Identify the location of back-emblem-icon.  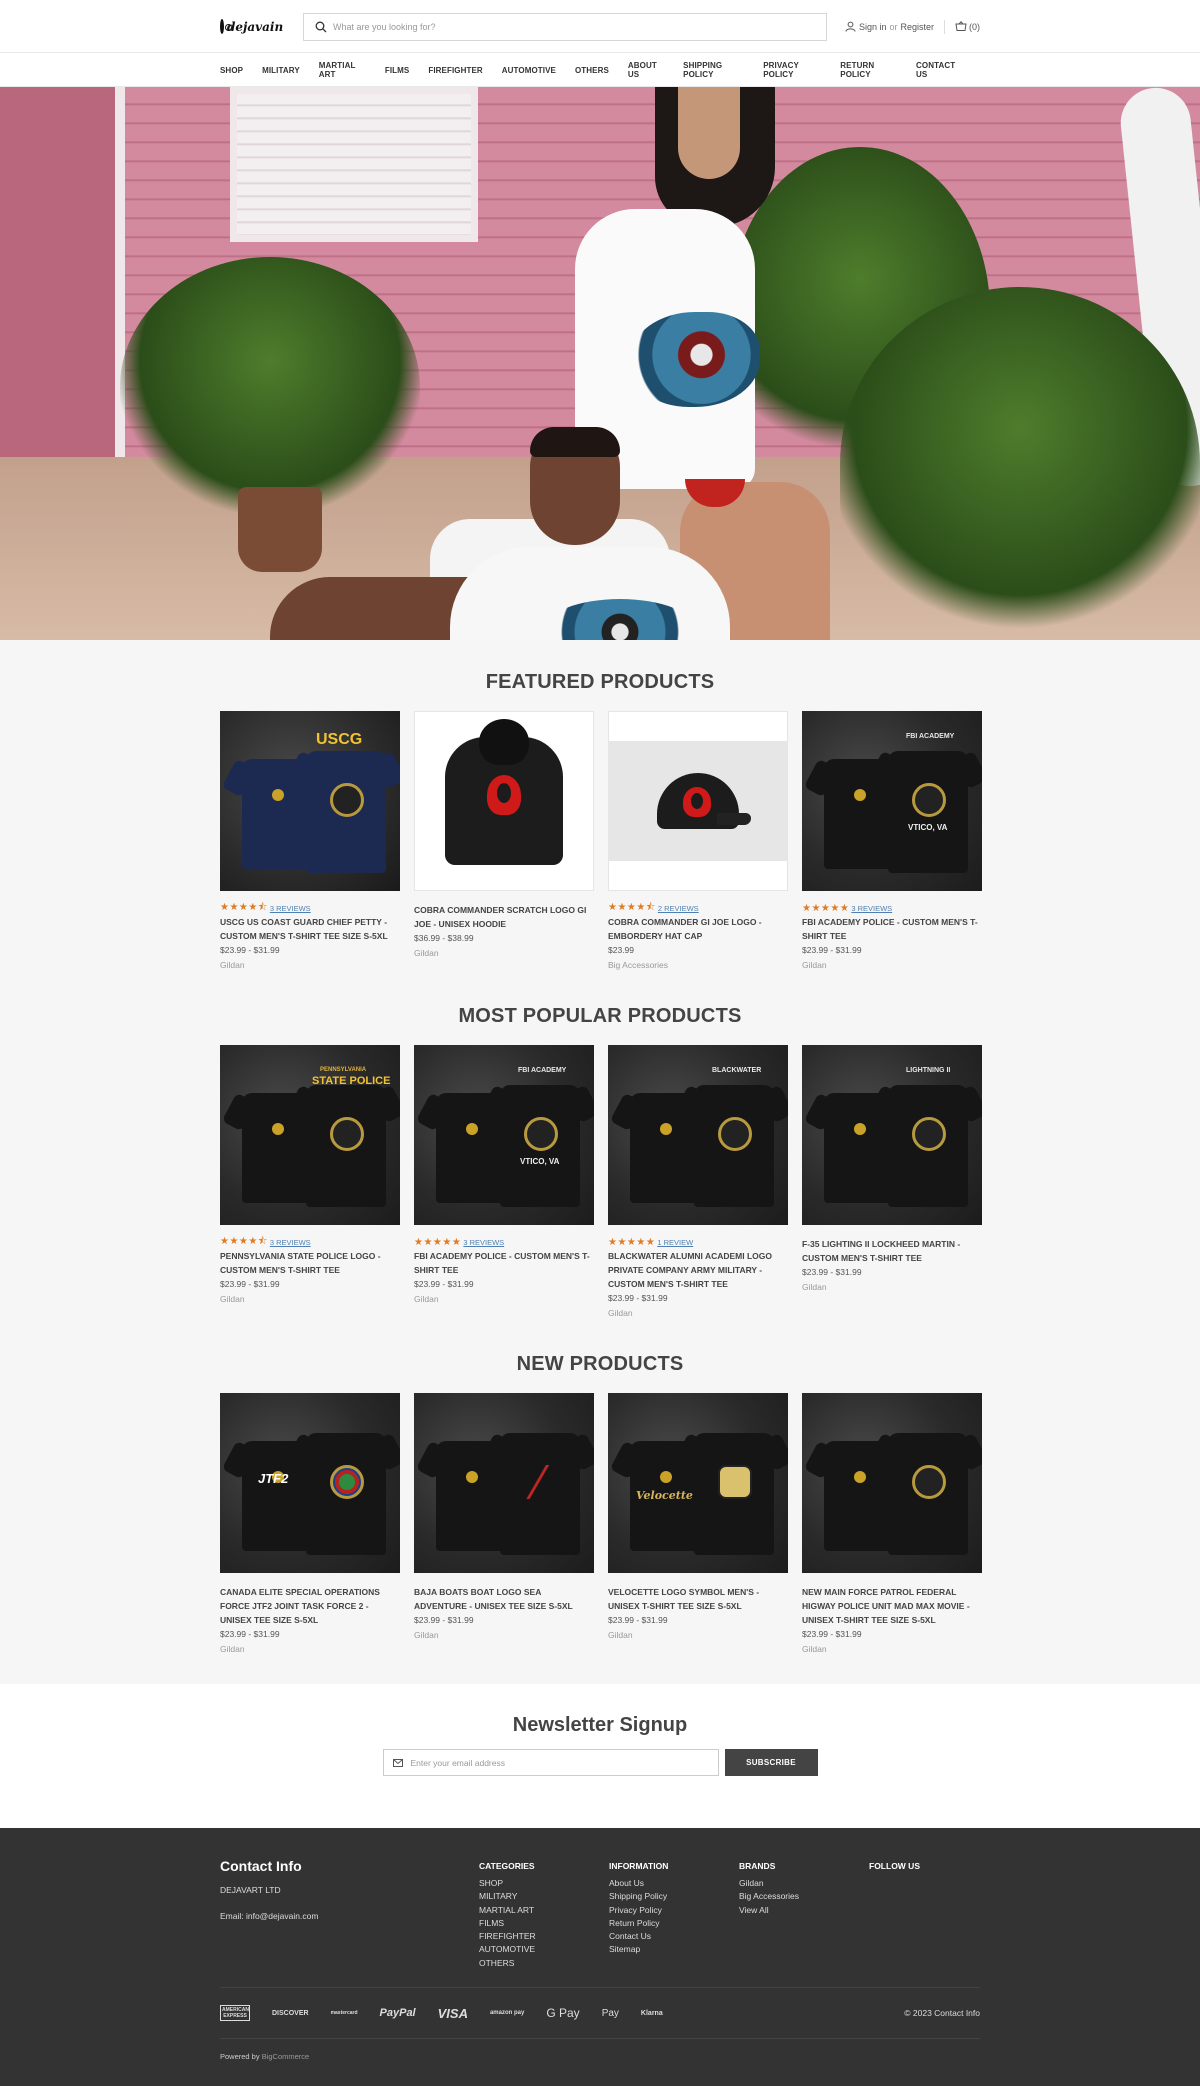
(541, 1482).